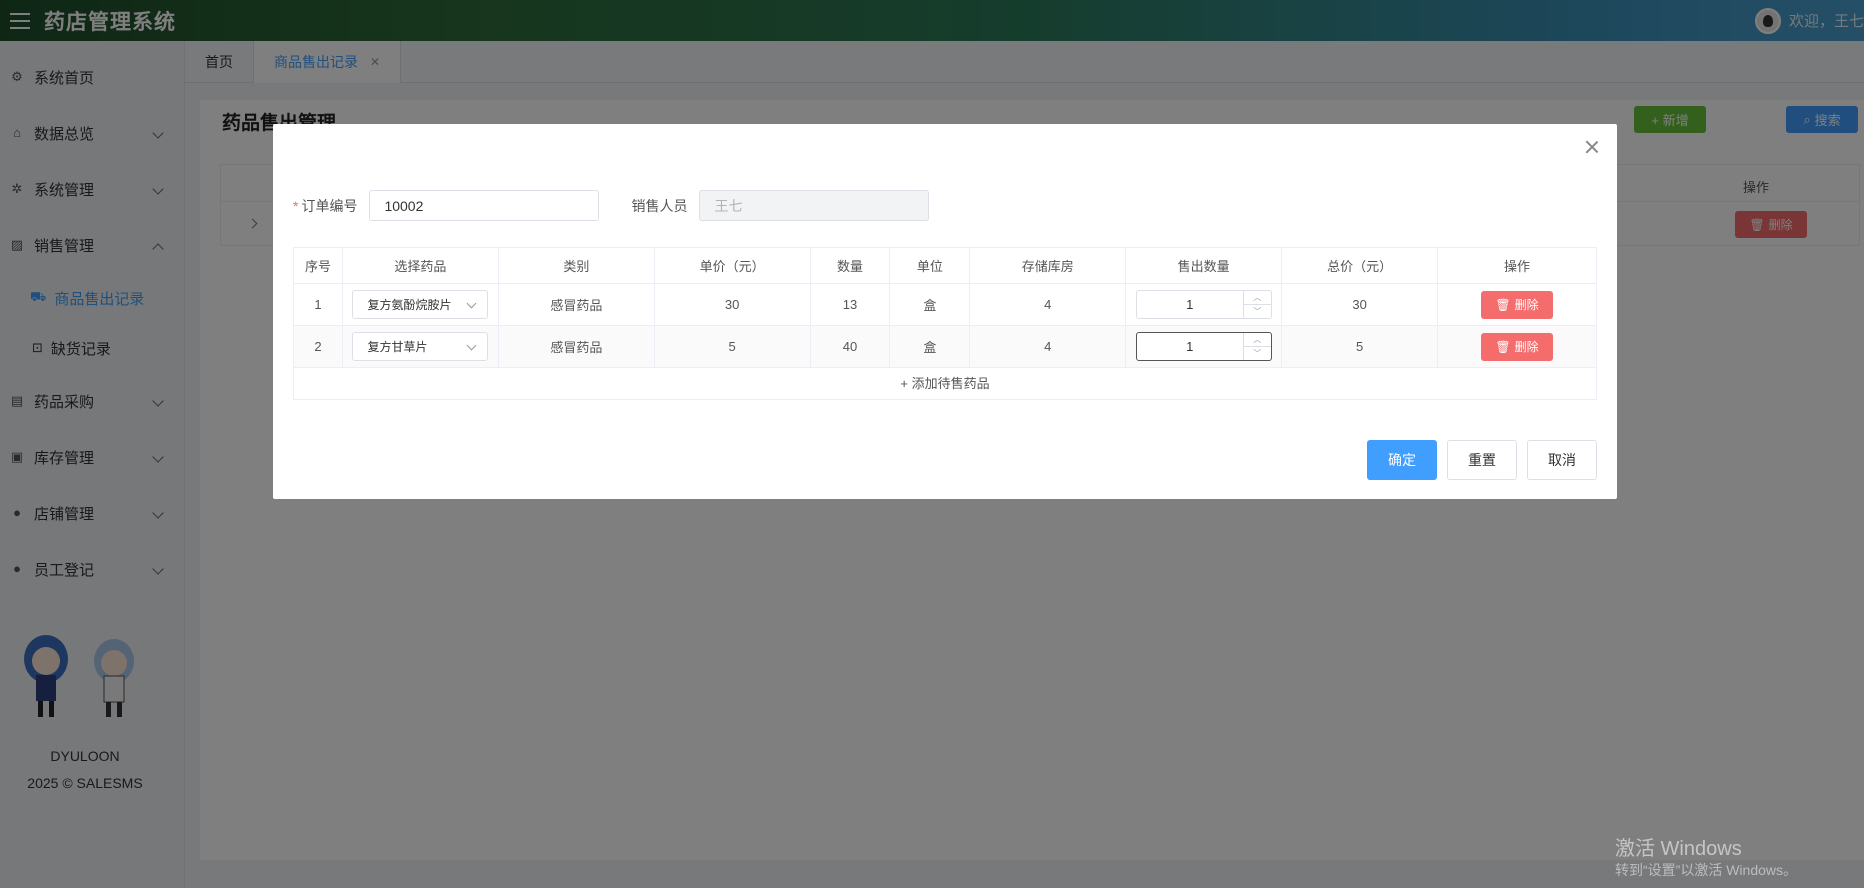 This screenshot has width=1864, height=888. What do you see at coordinates (732, 304) in the screenshot?
I see `price-cell: 30` at bounding box center [732, 304].